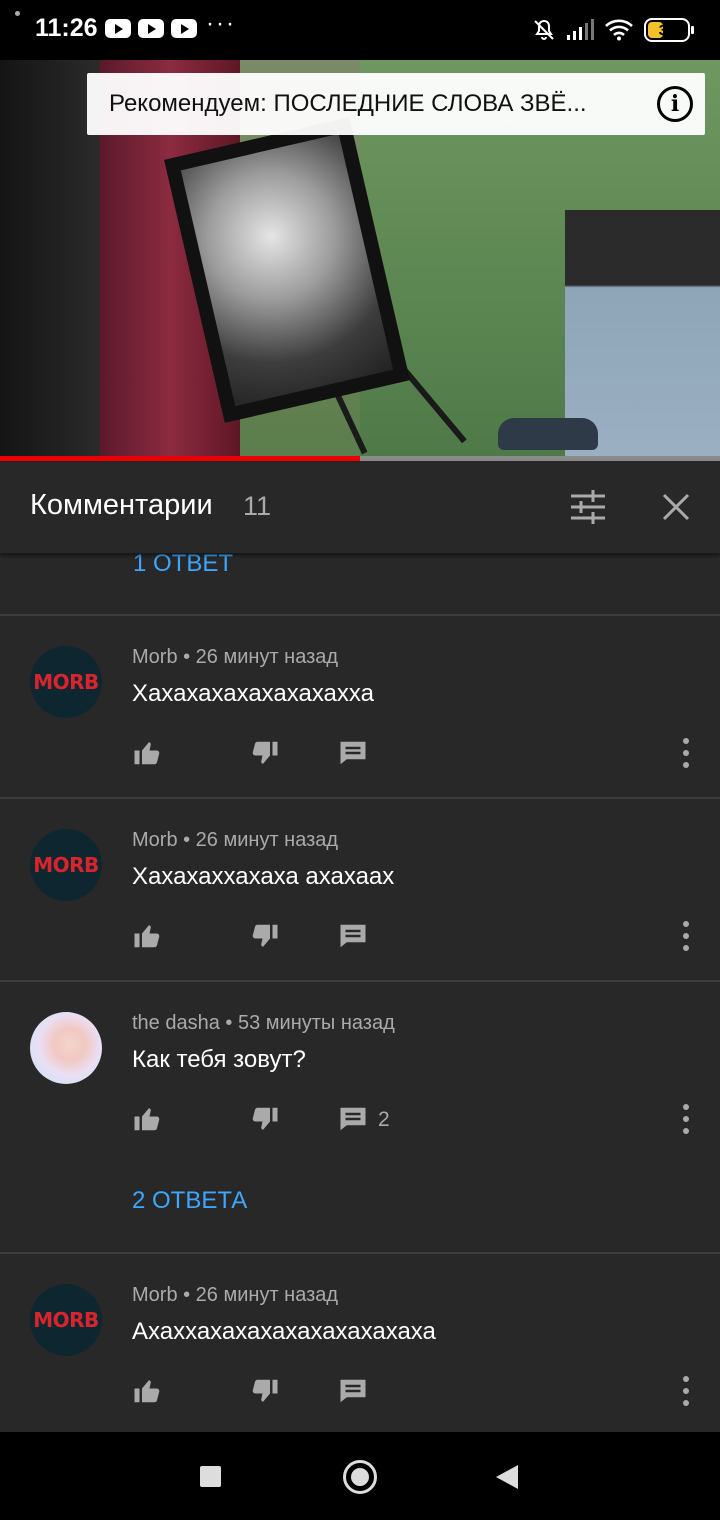 This screenshot has width=720, height=1520. What do you see at coordinates (17, 13) in the screenshot?
I see `notification-dot-icon` at bounding box center [17, 13].